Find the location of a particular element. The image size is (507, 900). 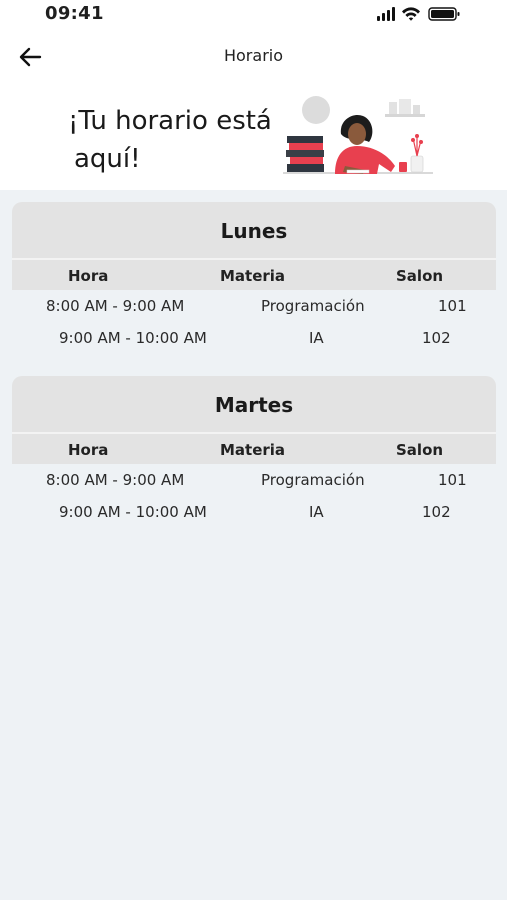

status-bar: 09:41 is located at coordinates (253, 14).